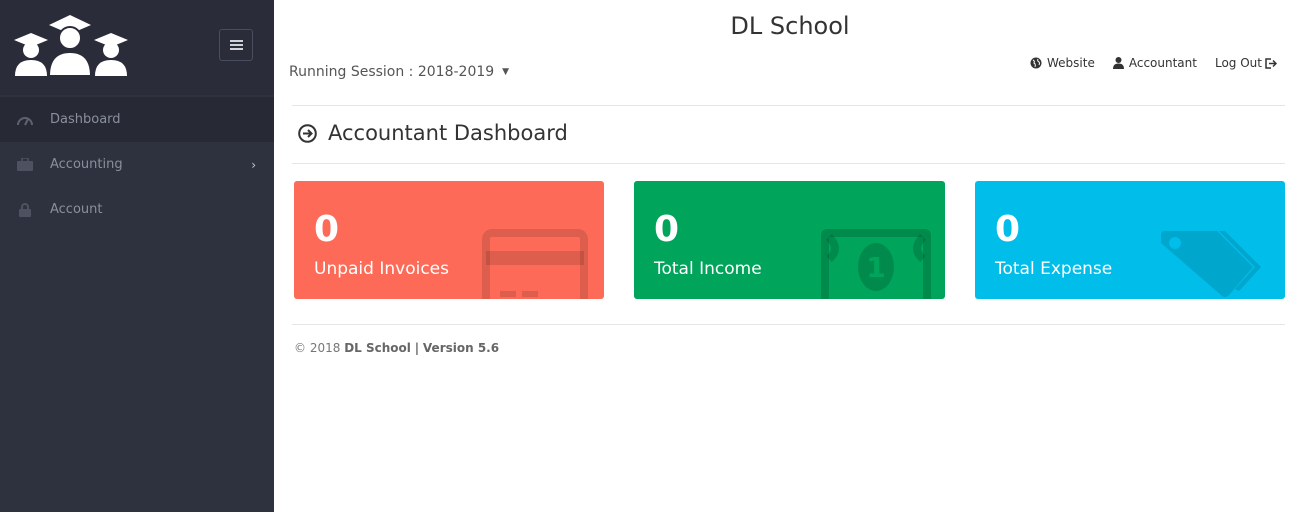 This screenshot has width=1293, height=512. What do you see at coordinates (461, 348) in the screenshot?
I see `footer-version: Version 5.6` at bounding box center [461, 348].